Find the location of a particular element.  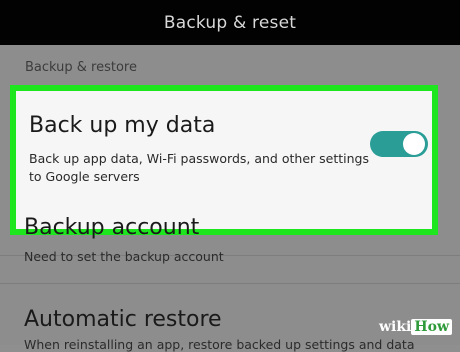

backup-account-title: Backup account is located at coordinates (112, 227).